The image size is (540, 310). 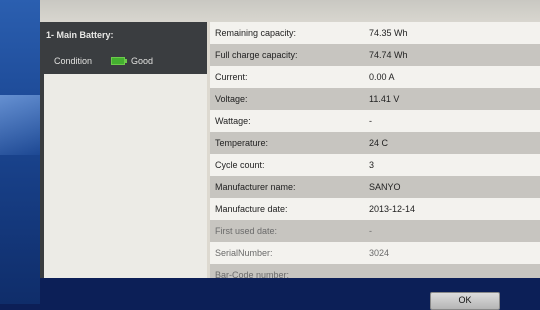 I want to click on detail-row-current: Current: 0.00 A, so click(x=375, y=77).